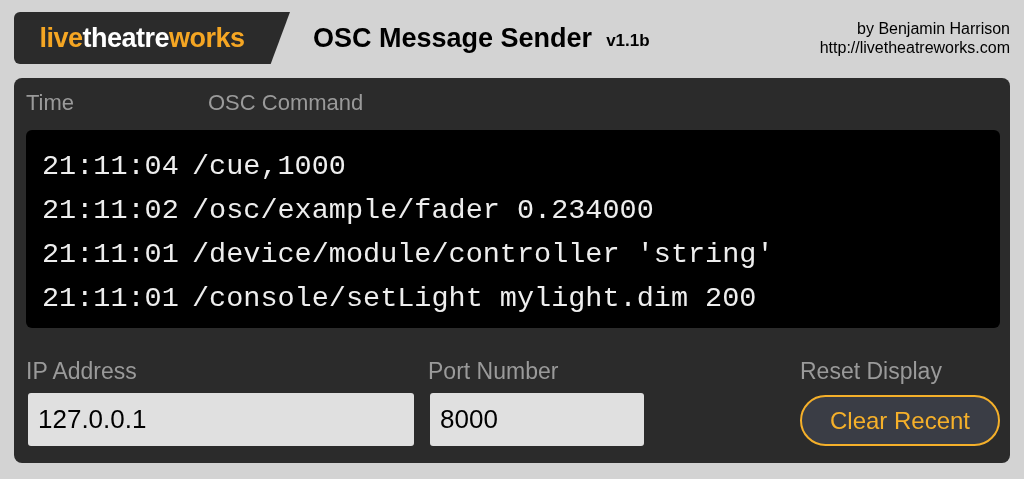 Image resolution: width=1024 pixels, height=479 pixels. I want to click on version-label: v1.1b, so click(628, 41).